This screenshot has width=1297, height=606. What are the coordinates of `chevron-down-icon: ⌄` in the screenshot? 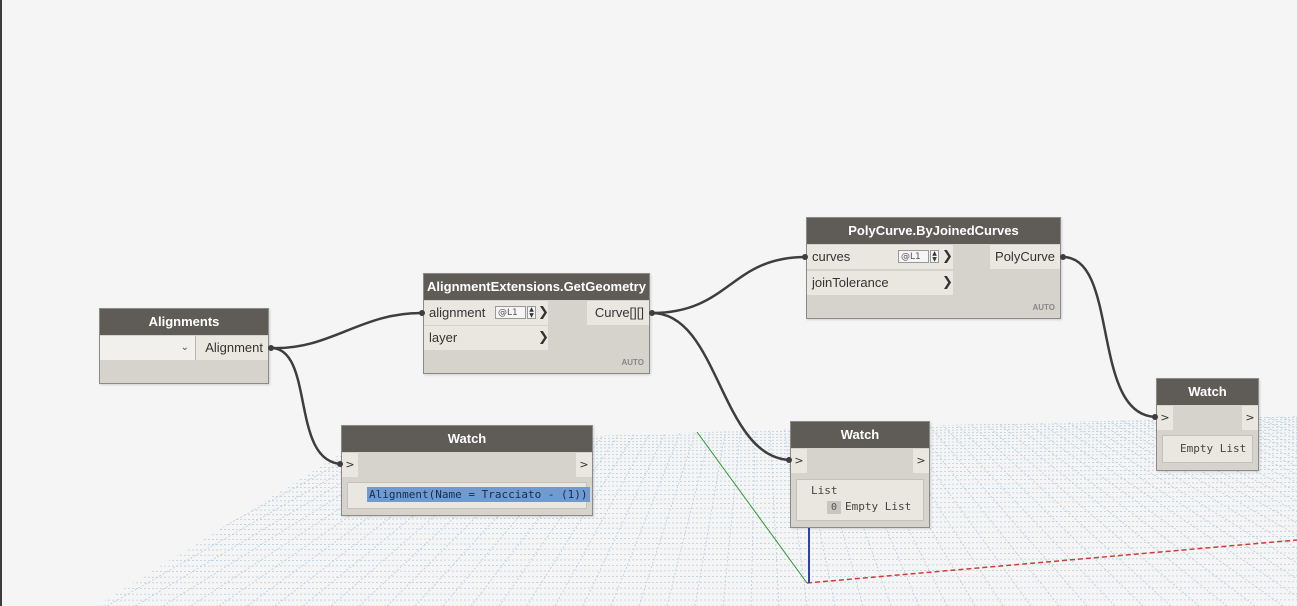 It's located at (184, 347).